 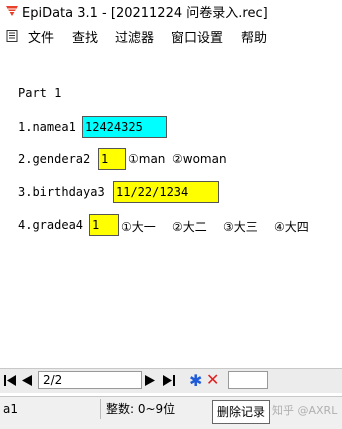 I want to click on title-bar: EpiData 3.1 - [20211224 问卷录入.rec], so click(x=171, y=11).